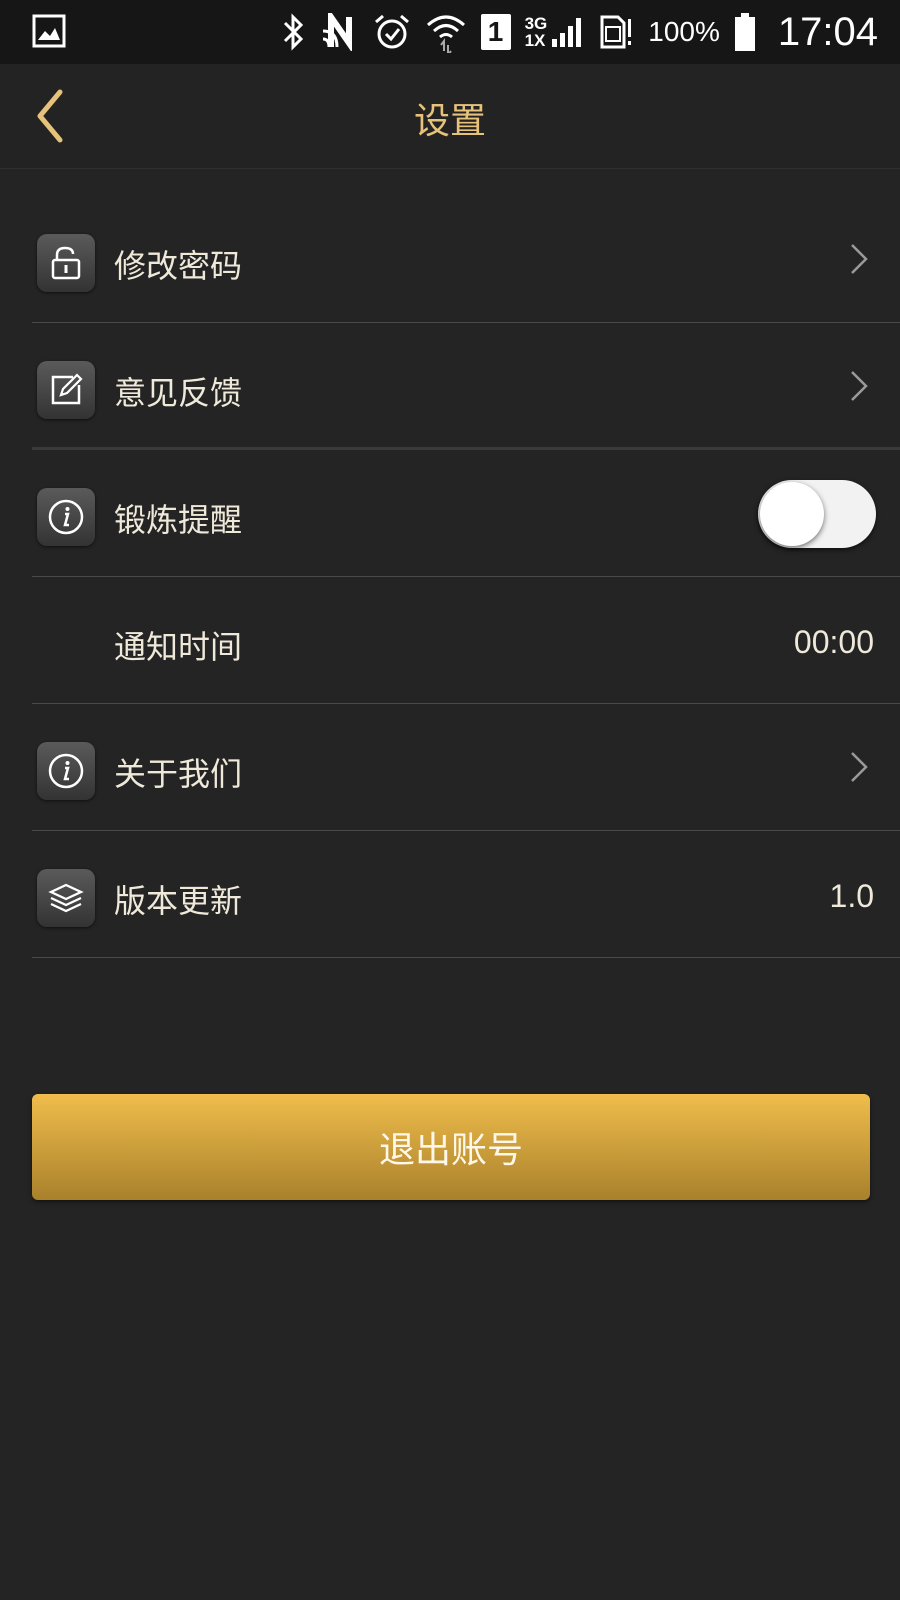  Describe the element at coordinates (49, 31) in the screenshot. I see `gallery-icon` at that location.